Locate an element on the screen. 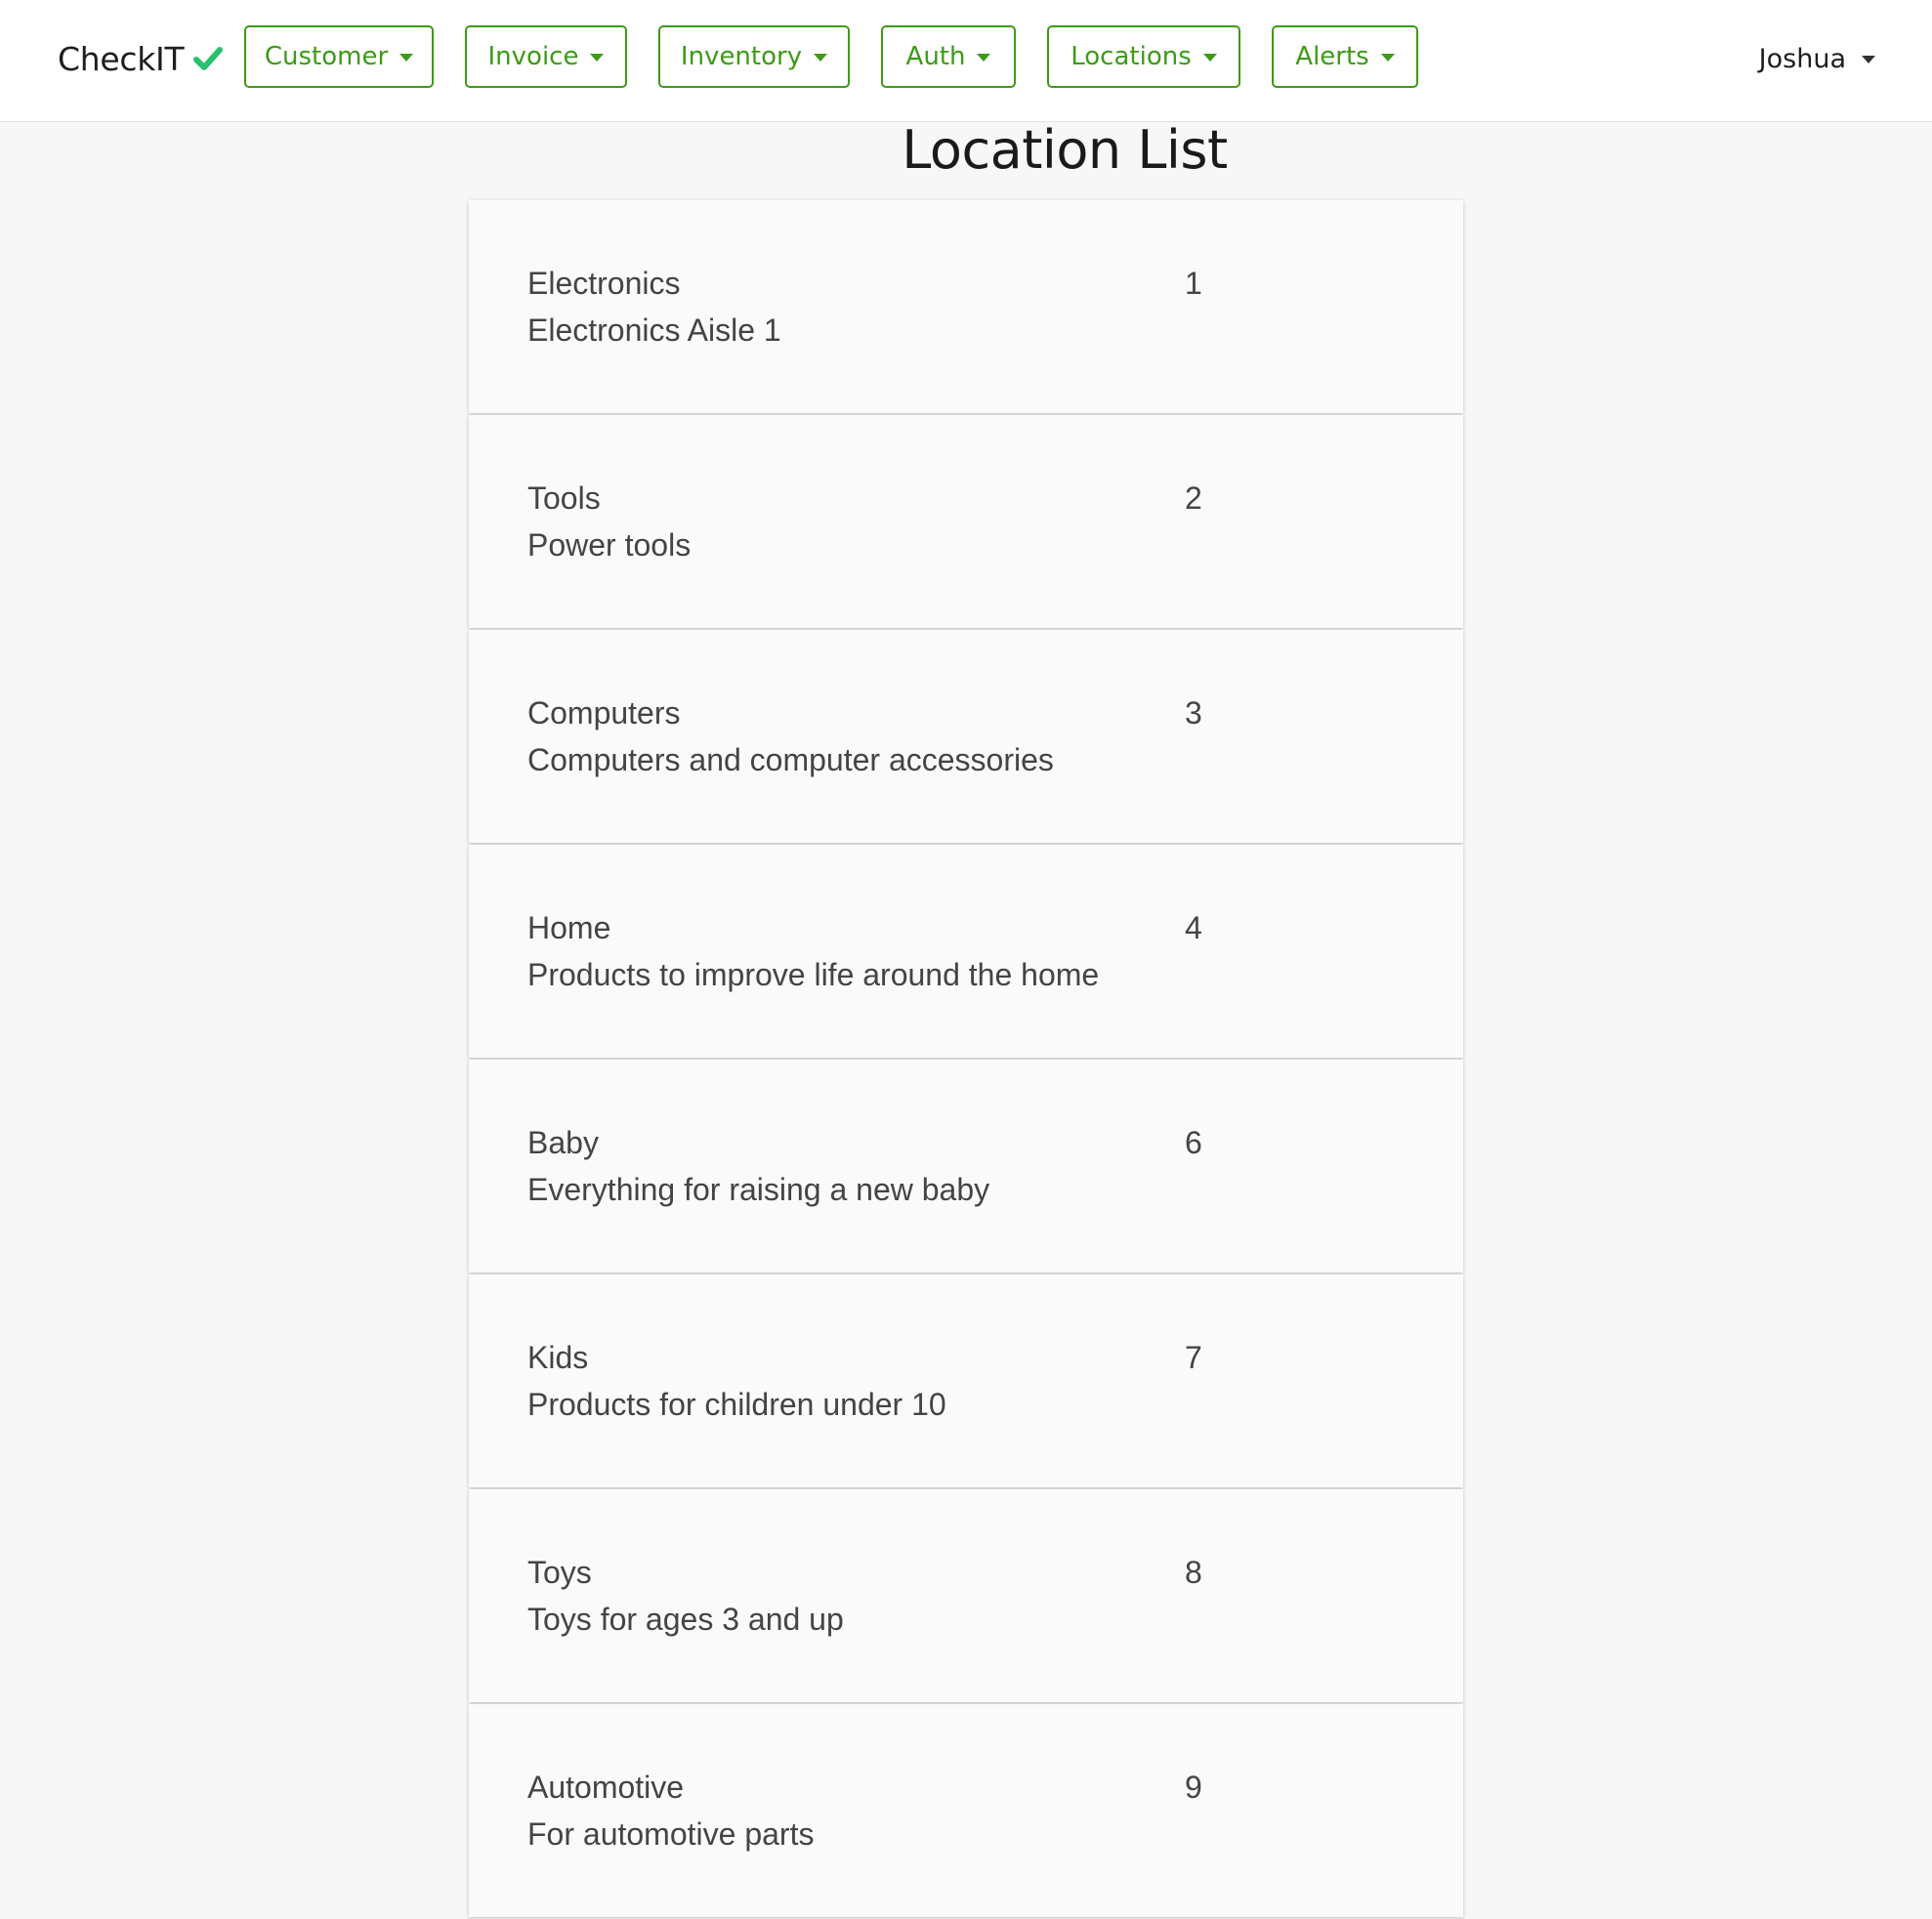 The image size is (1932, 1919). locations-menu-button: Locations is located at coordinates (1143, 57).